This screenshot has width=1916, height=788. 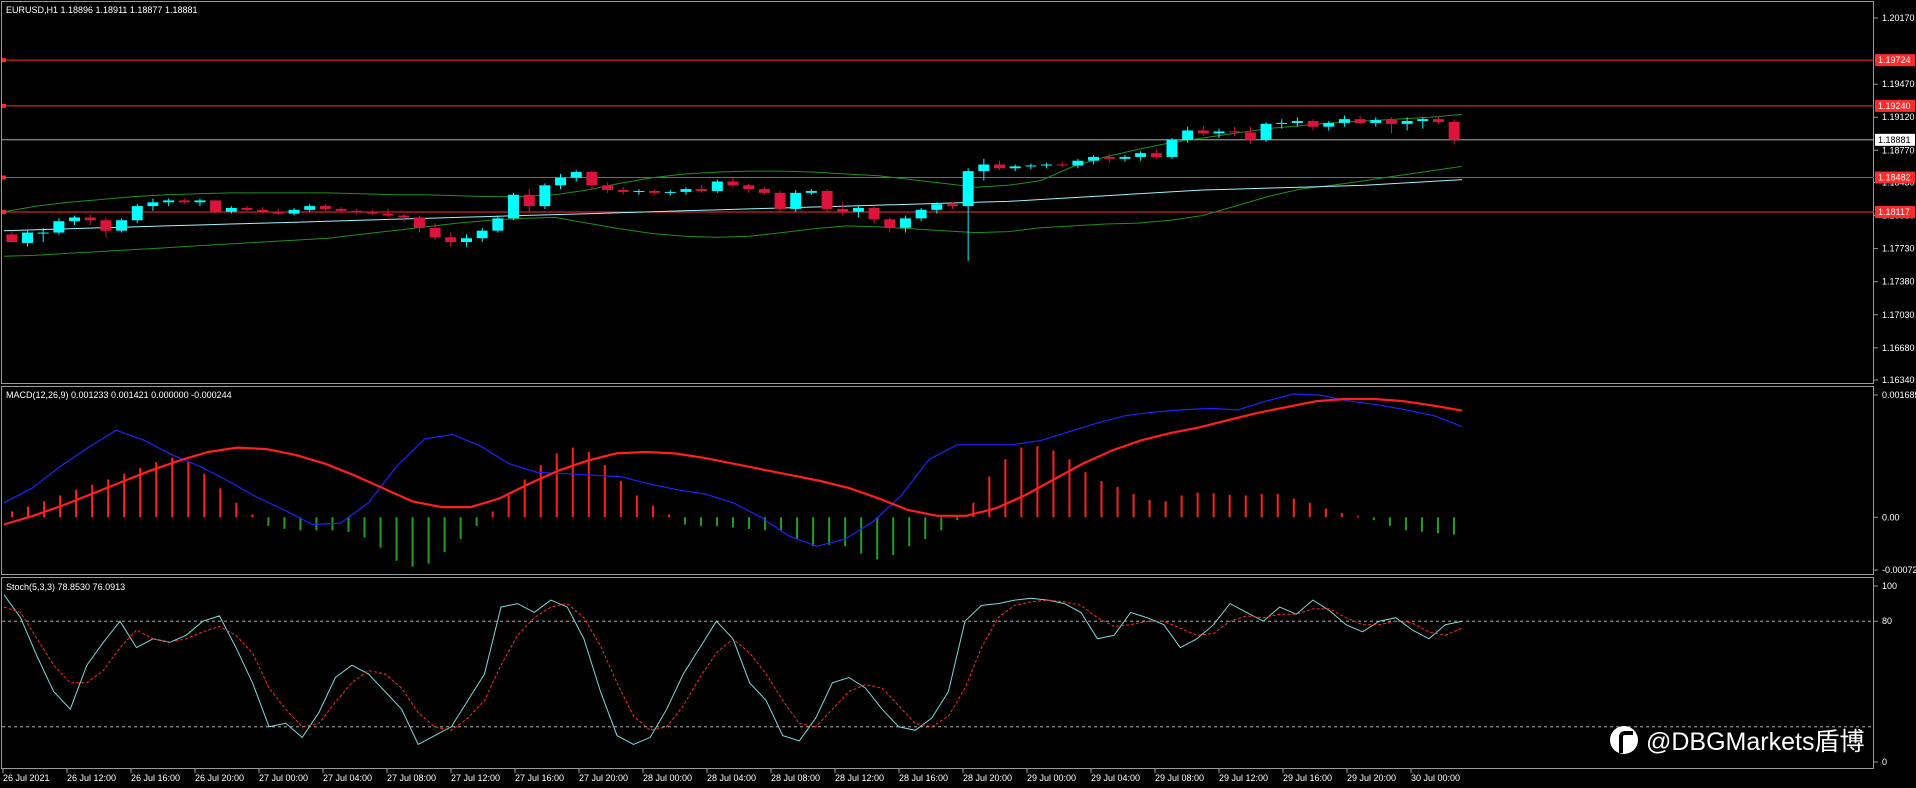 What do you see at coordinates (733, 163) in the screenshot?
I see `bollinger-upper-line` at bounding box center [733, 163].